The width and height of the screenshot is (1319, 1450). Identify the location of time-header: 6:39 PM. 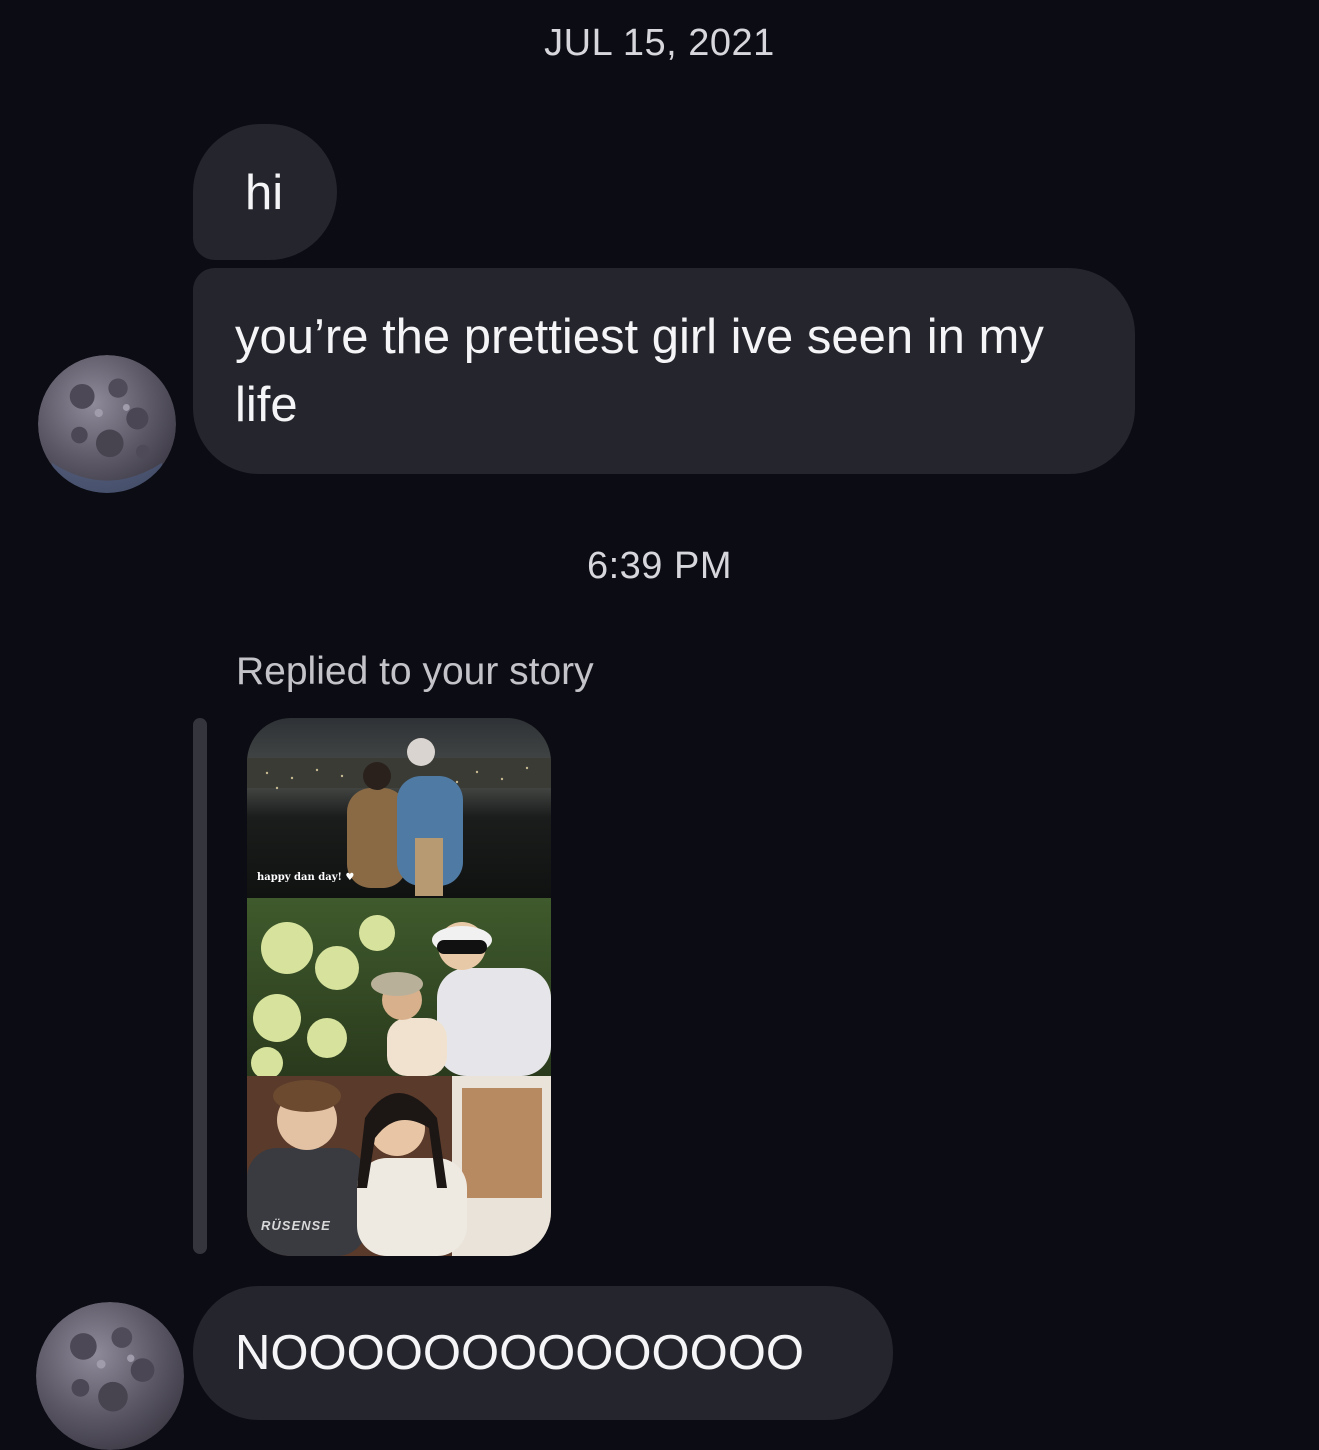
(659, 566).